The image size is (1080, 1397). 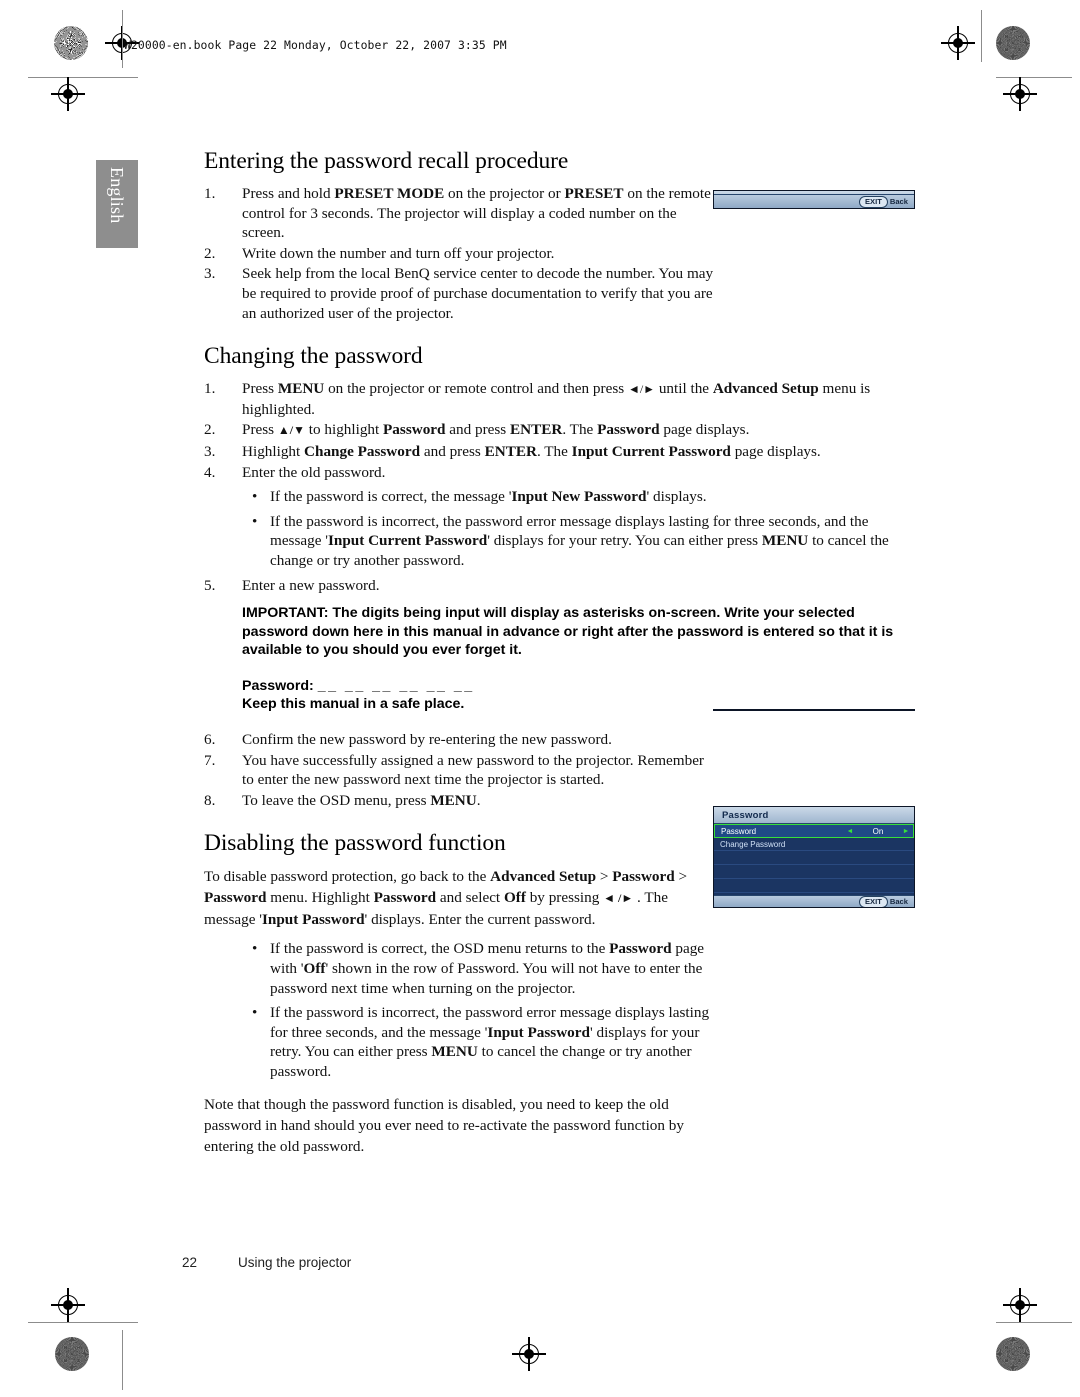 What do you see at coordinates (190, 1262) in the screenshot?
I see `footer-page-number: 22` at bounding box center [190, 1262].